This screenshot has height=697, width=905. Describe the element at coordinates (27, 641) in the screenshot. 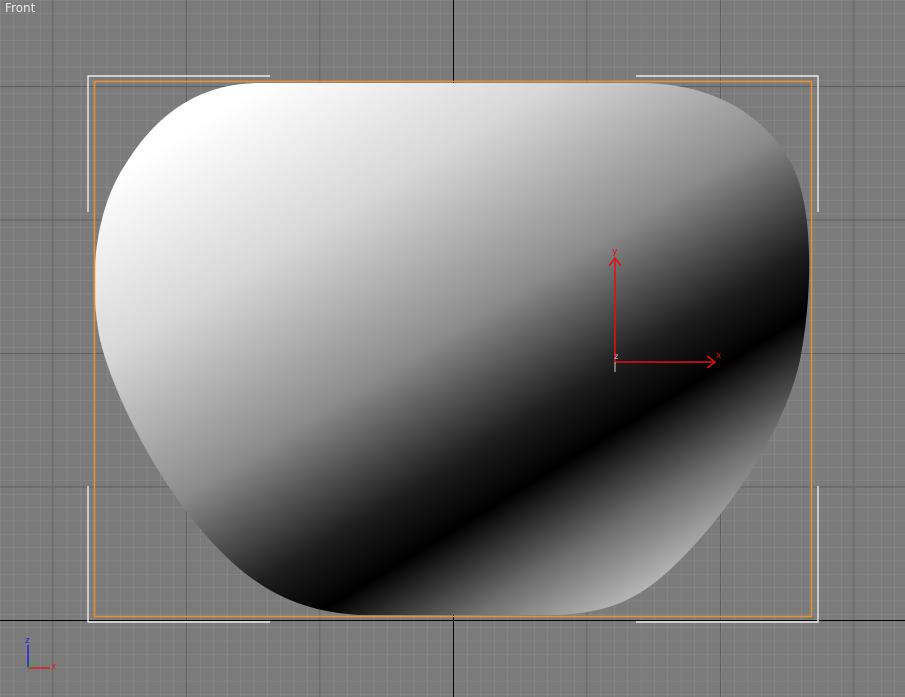

I see `tripod-z-label: z` at that location.